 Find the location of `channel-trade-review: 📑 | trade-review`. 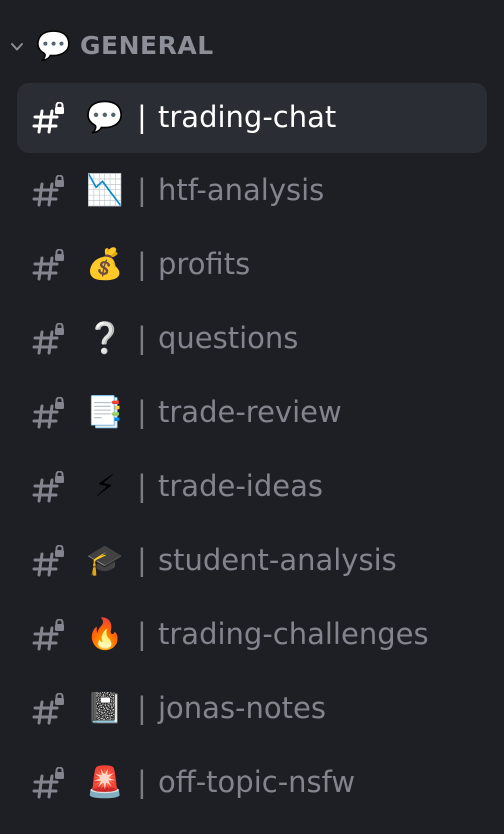

channel-trade-review: 📑 | trade-review is located at coordinates (252, 413).